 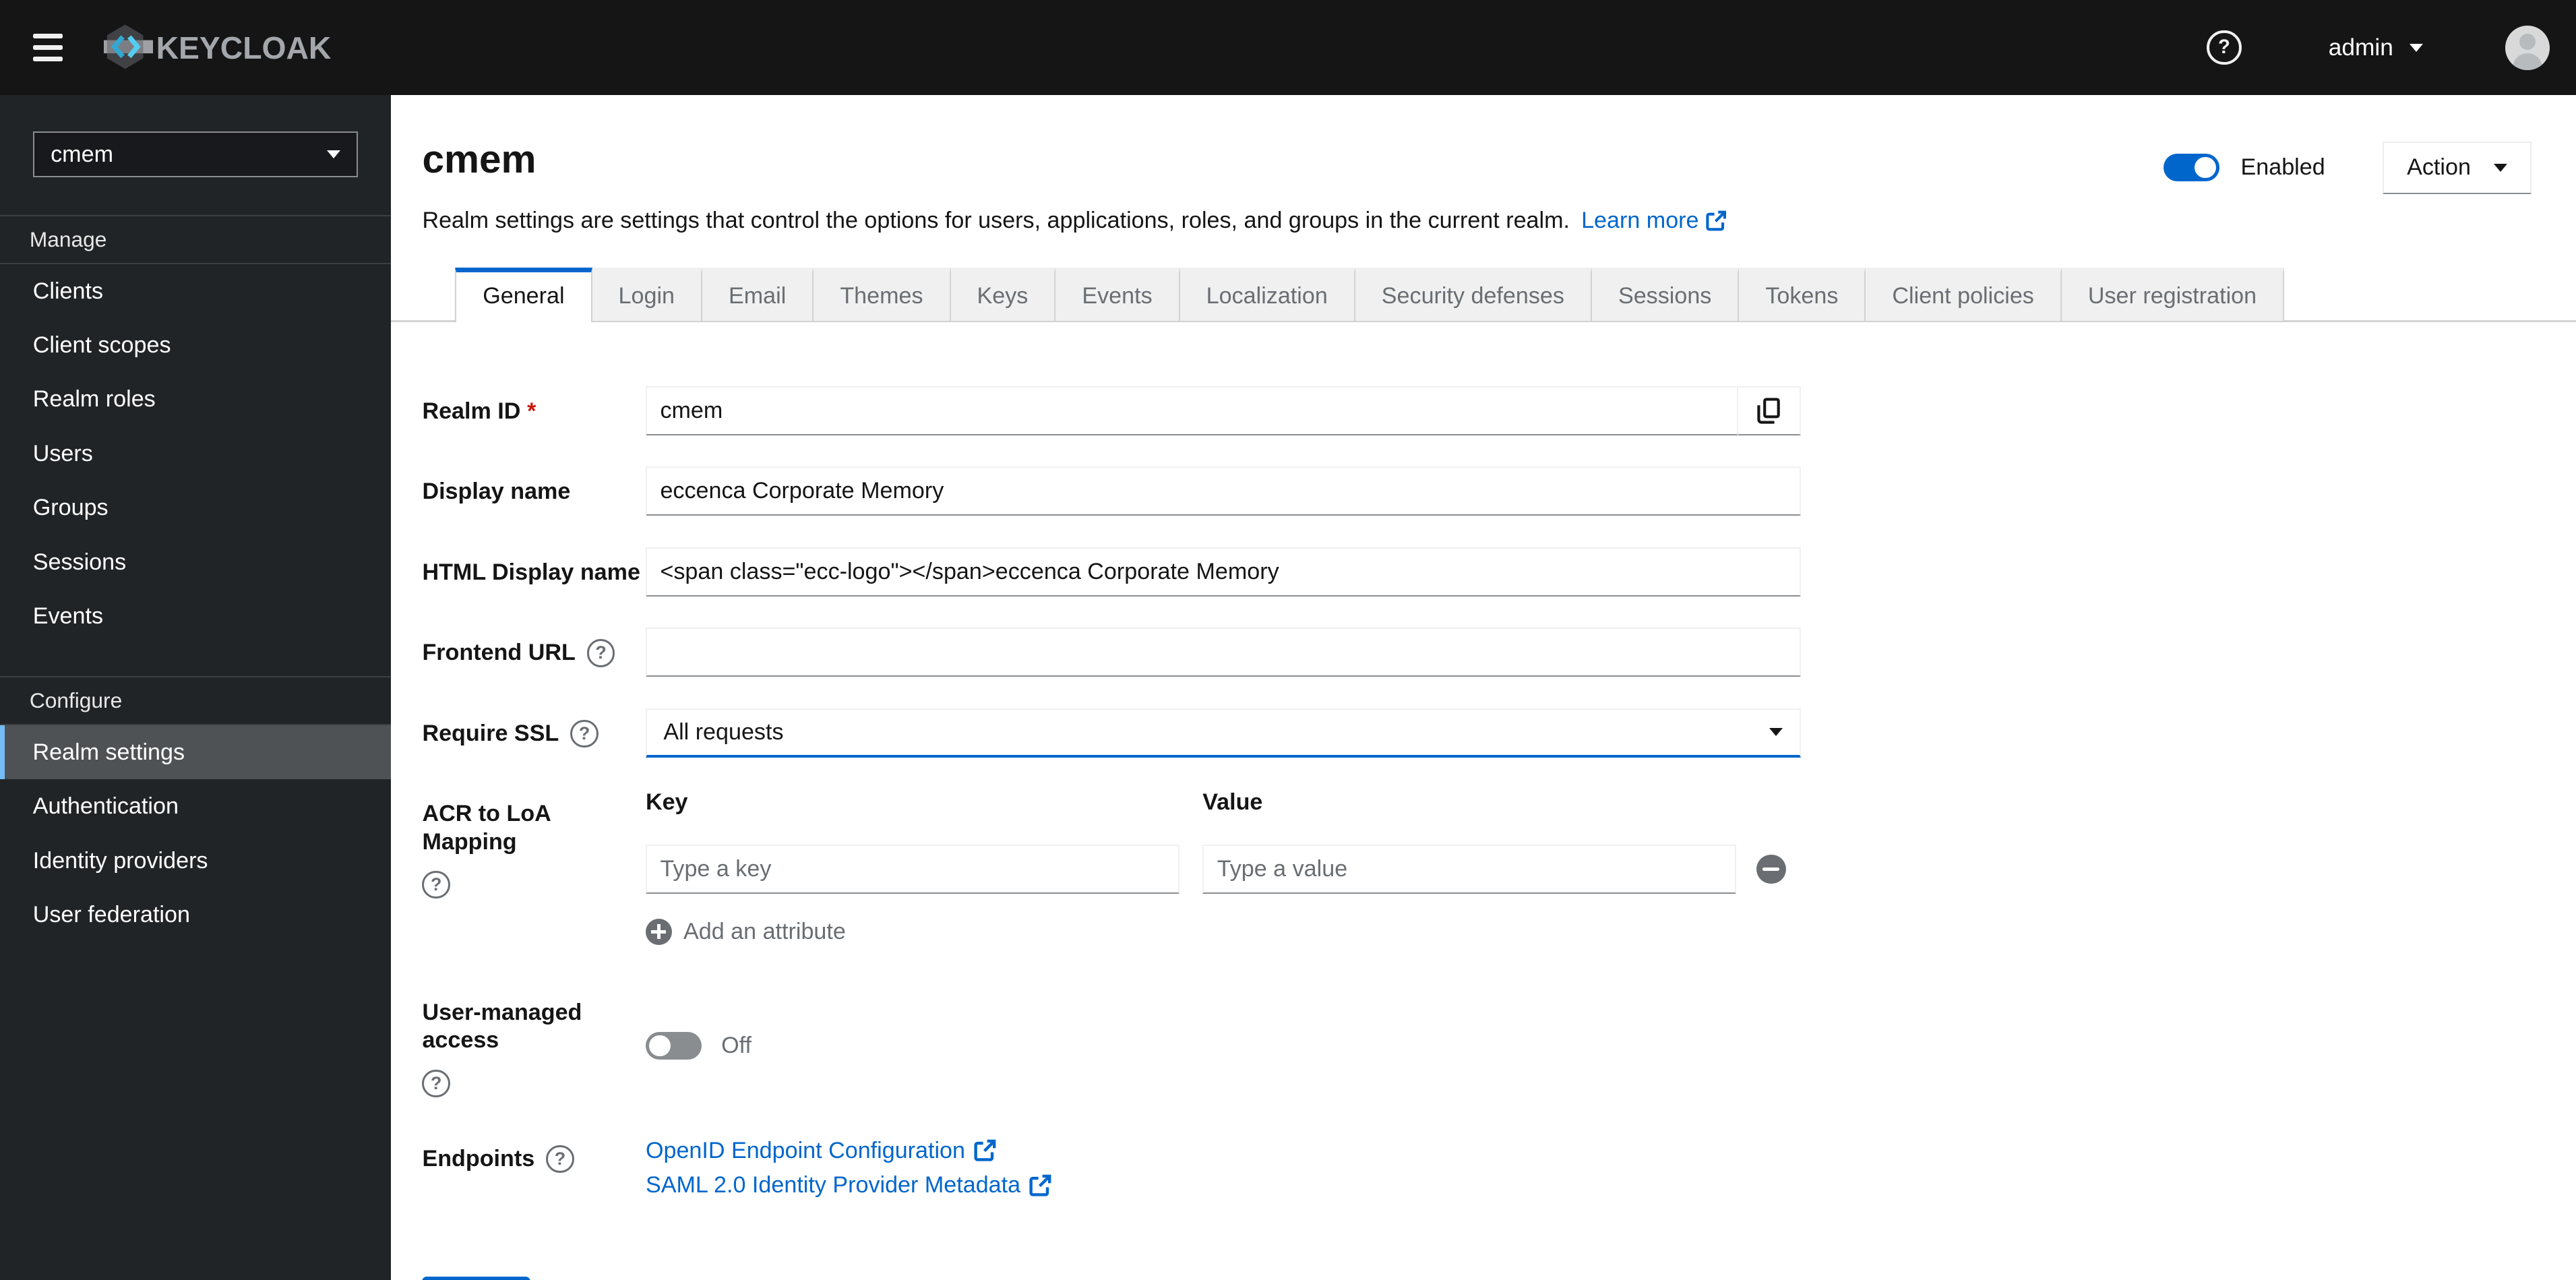 I want to click on tab-general: General, so click(x=523, y=295).